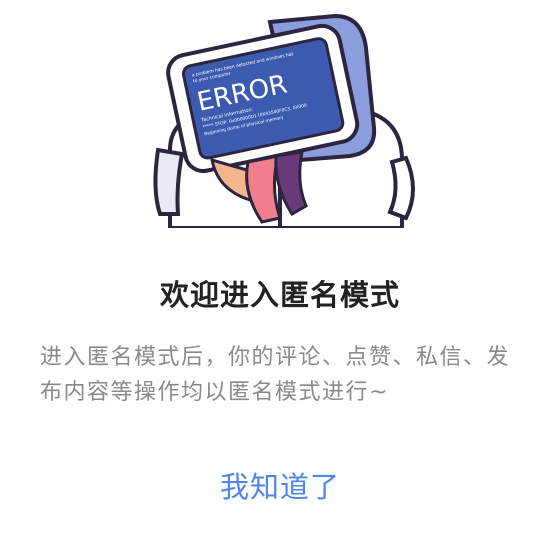 The image size is (560, 540). What do you see at coordinates (279, 295) in the screenshot?
I see `dialog-title: 欢迎进入匿名模式` at bounding box center [279, 295].